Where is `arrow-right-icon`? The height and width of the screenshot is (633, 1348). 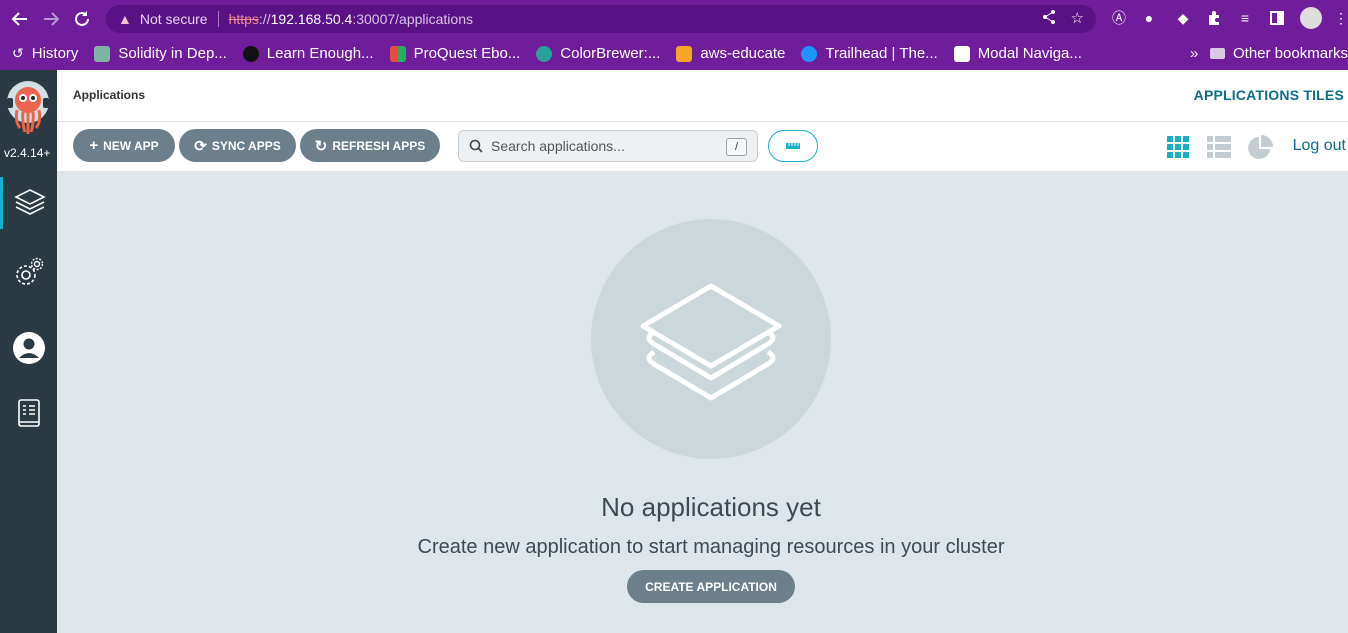
arrow-right-icon is located at coordinates (52, 18).